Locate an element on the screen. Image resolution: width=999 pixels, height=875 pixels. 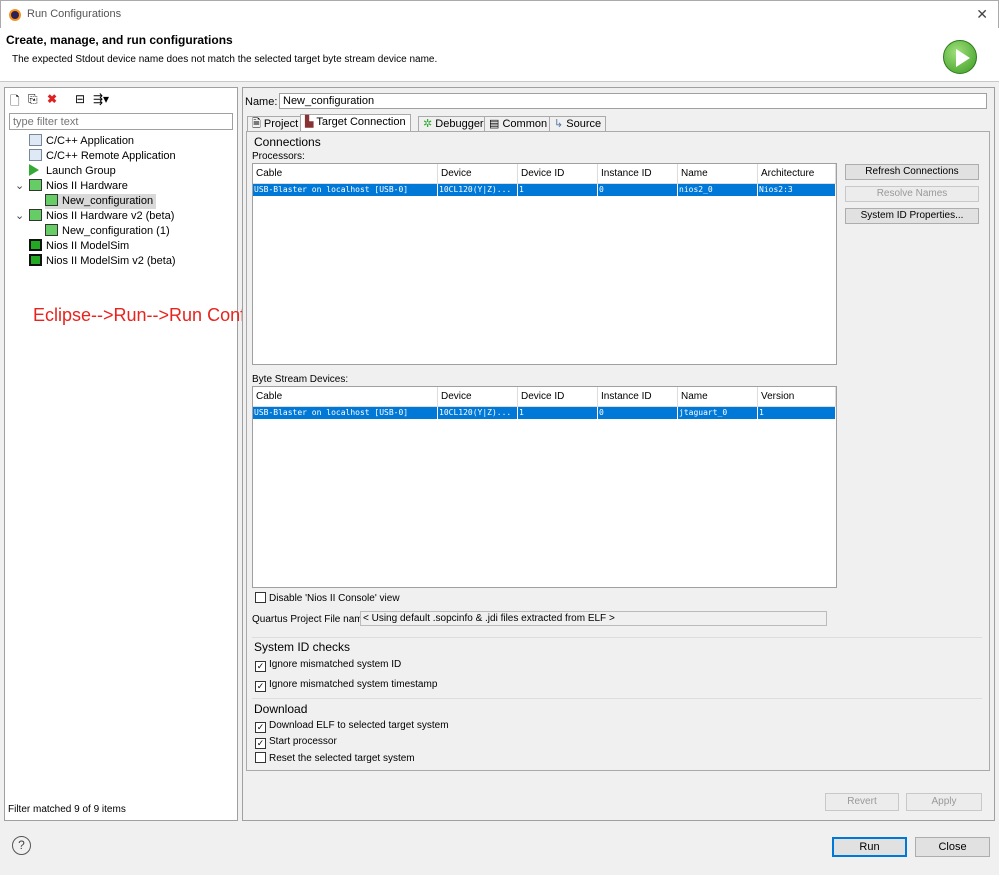
tree-item-nios-hardware-v2: ⌄ Nios II Hardware v2 (beta) is located at coordinates (95, 216).